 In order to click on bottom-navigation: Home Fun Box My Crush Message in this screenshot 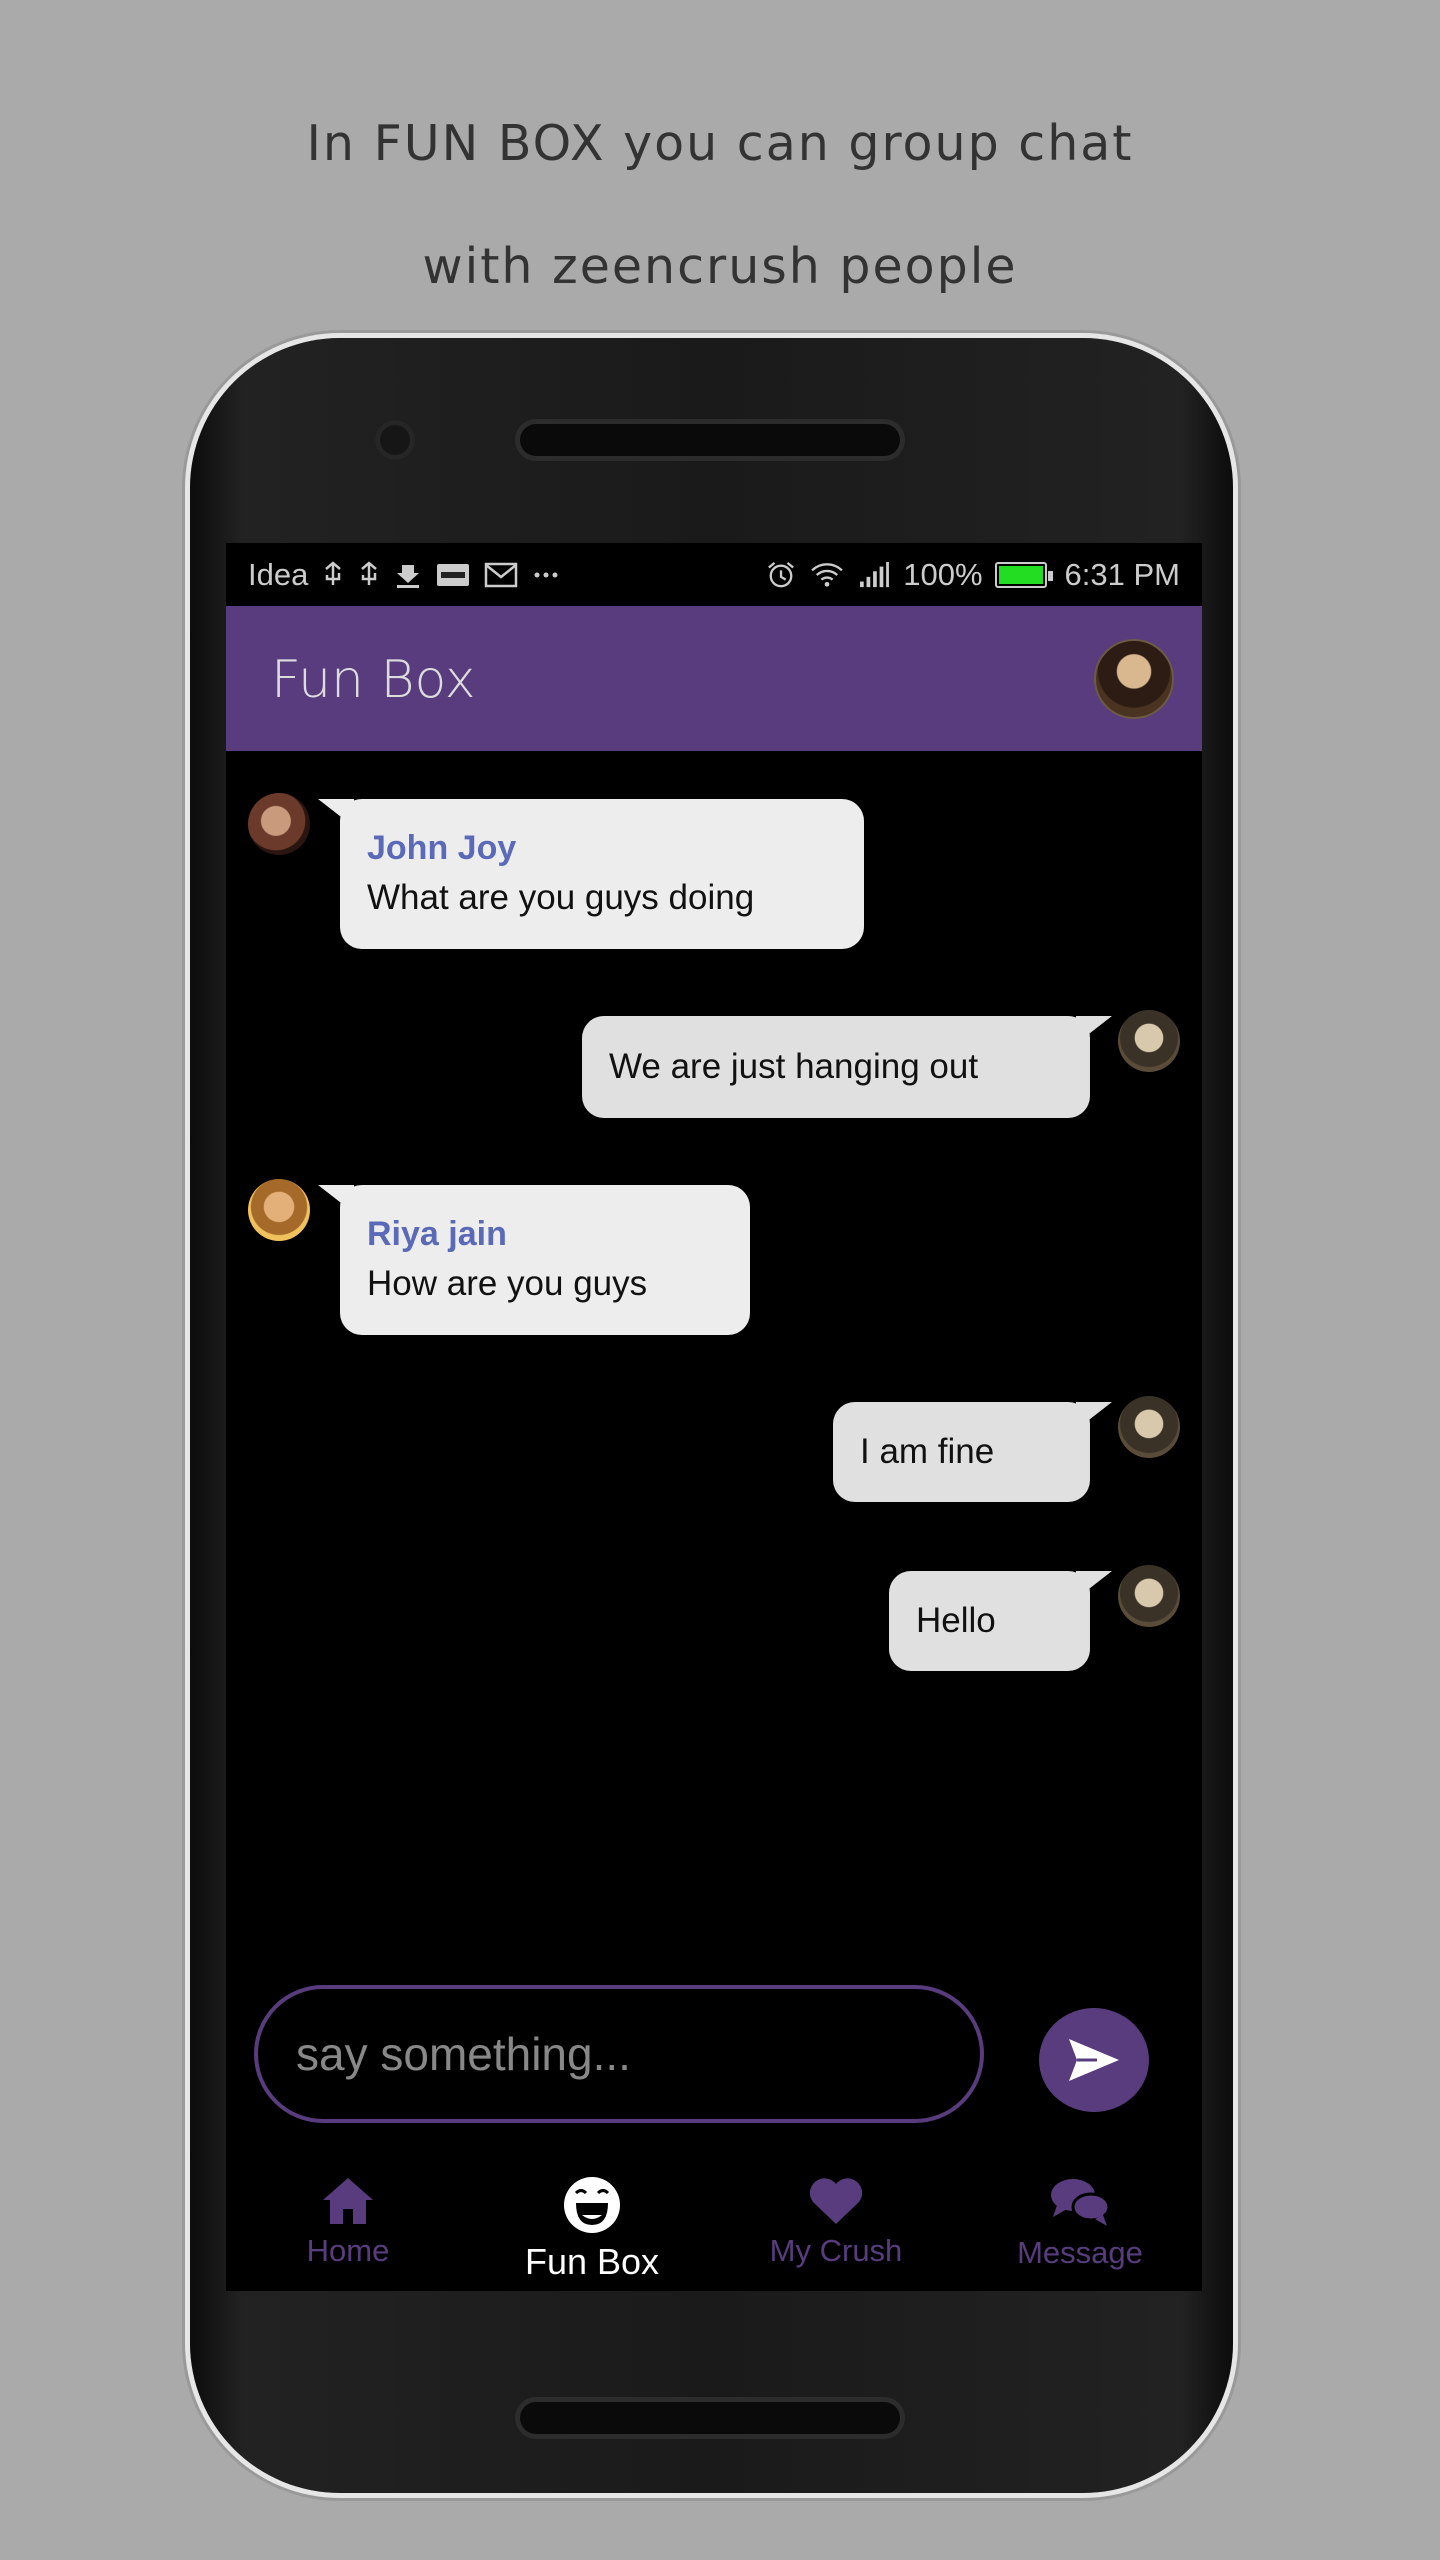, I will do `click(714, 2227)`.